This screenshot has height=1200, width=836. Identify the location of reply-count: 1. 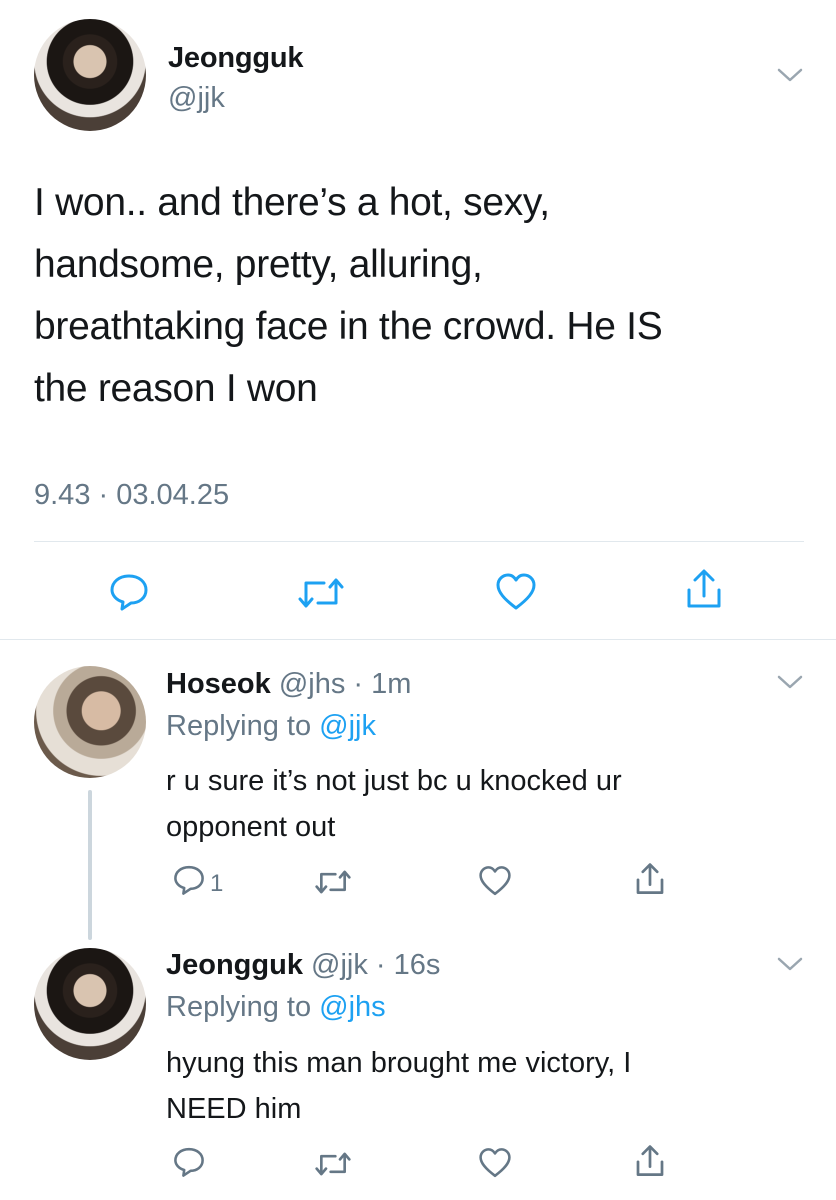
(217, 883).